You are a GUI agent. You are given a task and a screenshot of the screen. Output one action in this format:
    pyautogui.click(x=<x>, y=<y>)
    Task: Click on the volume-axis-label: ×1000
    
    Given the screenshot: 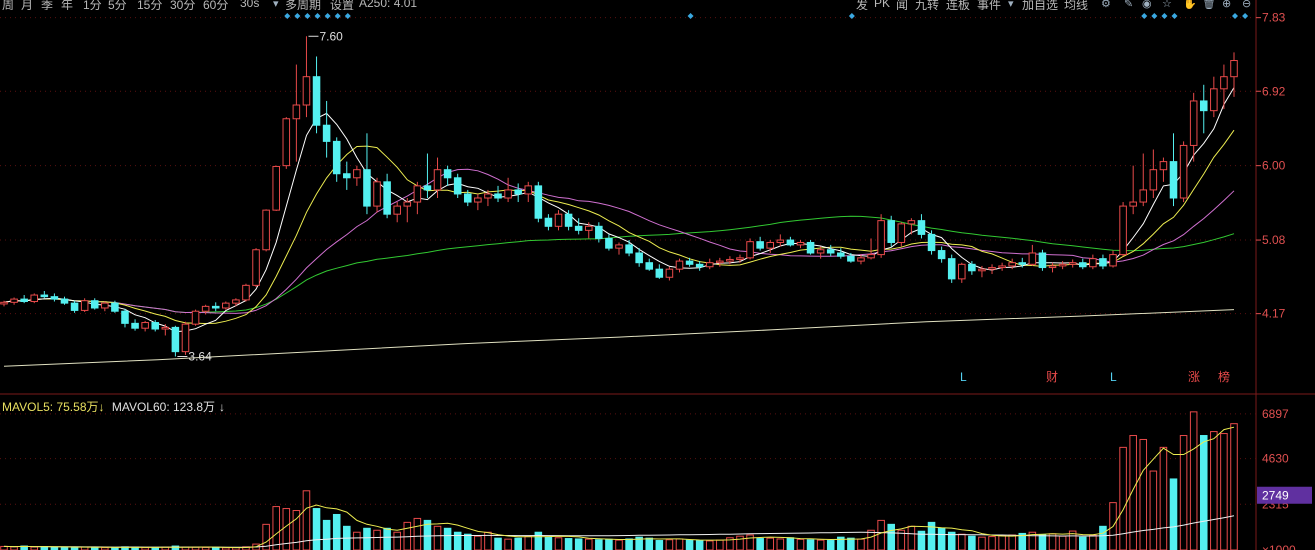 What is the action you would take?
    pyautogui.click(x=1279, y=546)
    